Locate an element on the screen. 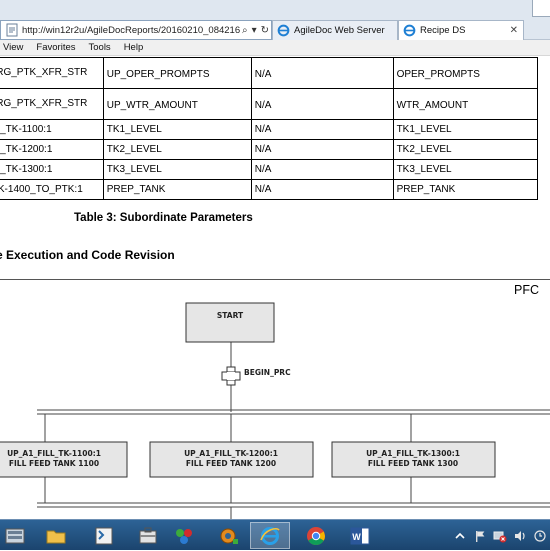  page-icon is located at coordinates (12, 30).